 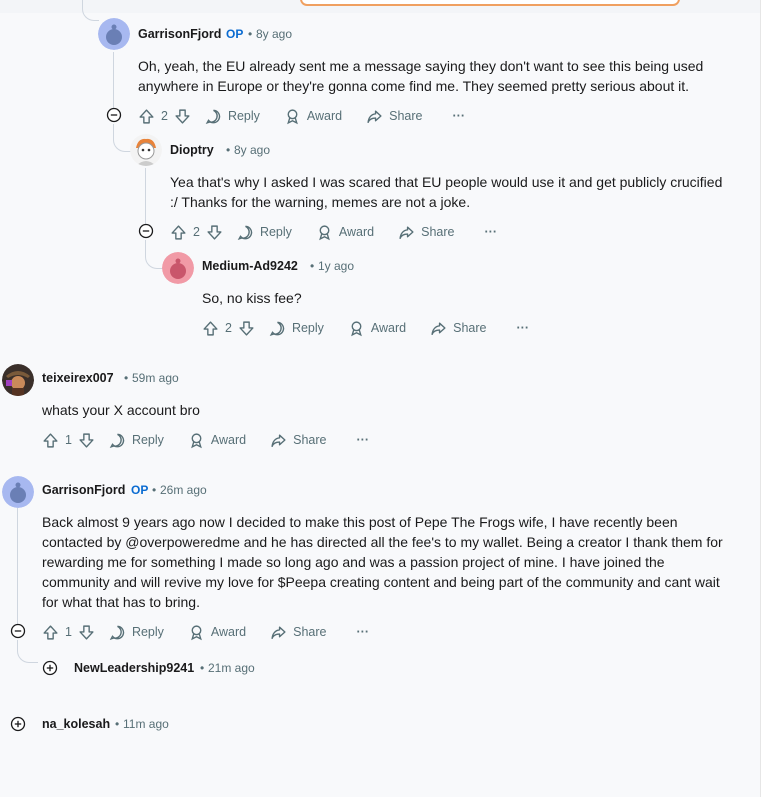 I want to click on comment-author: teixeirex007, so click(x=78, y=378).